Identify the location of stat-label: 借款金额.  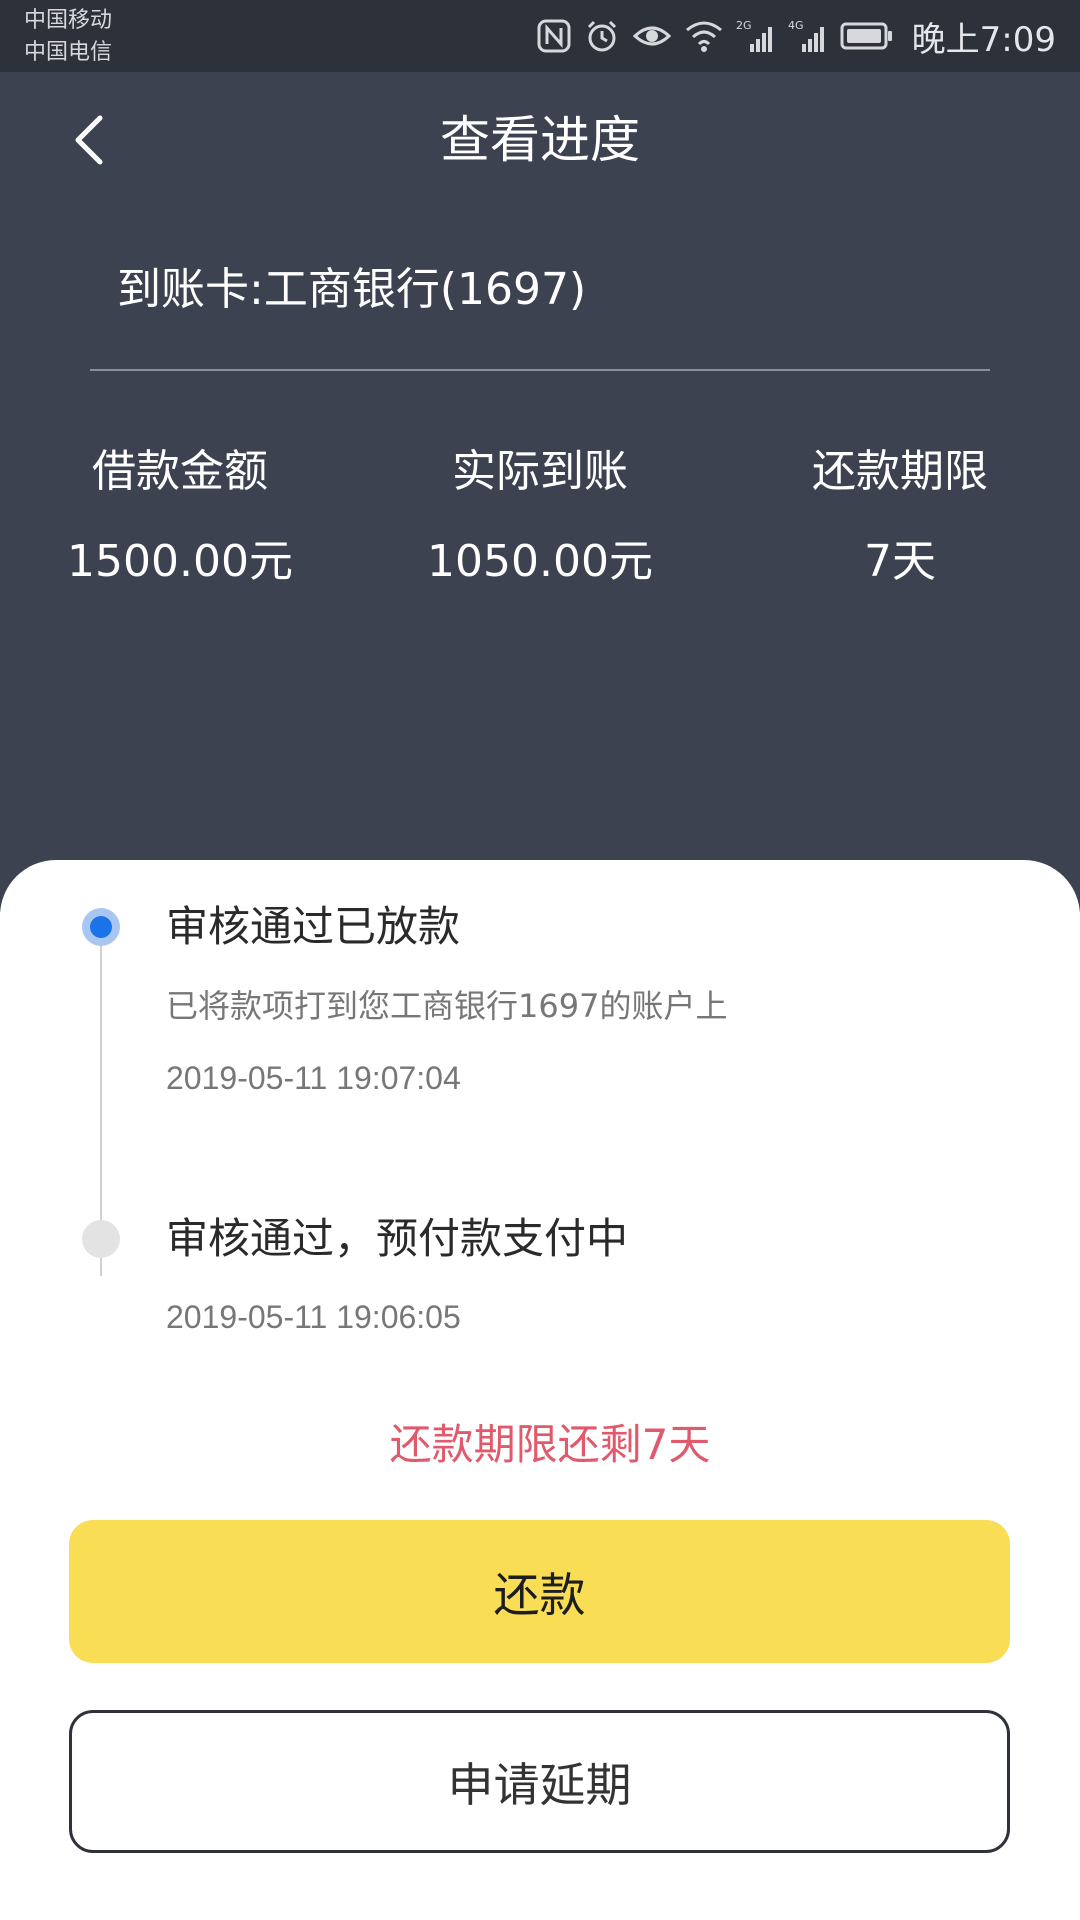
(180, 471).